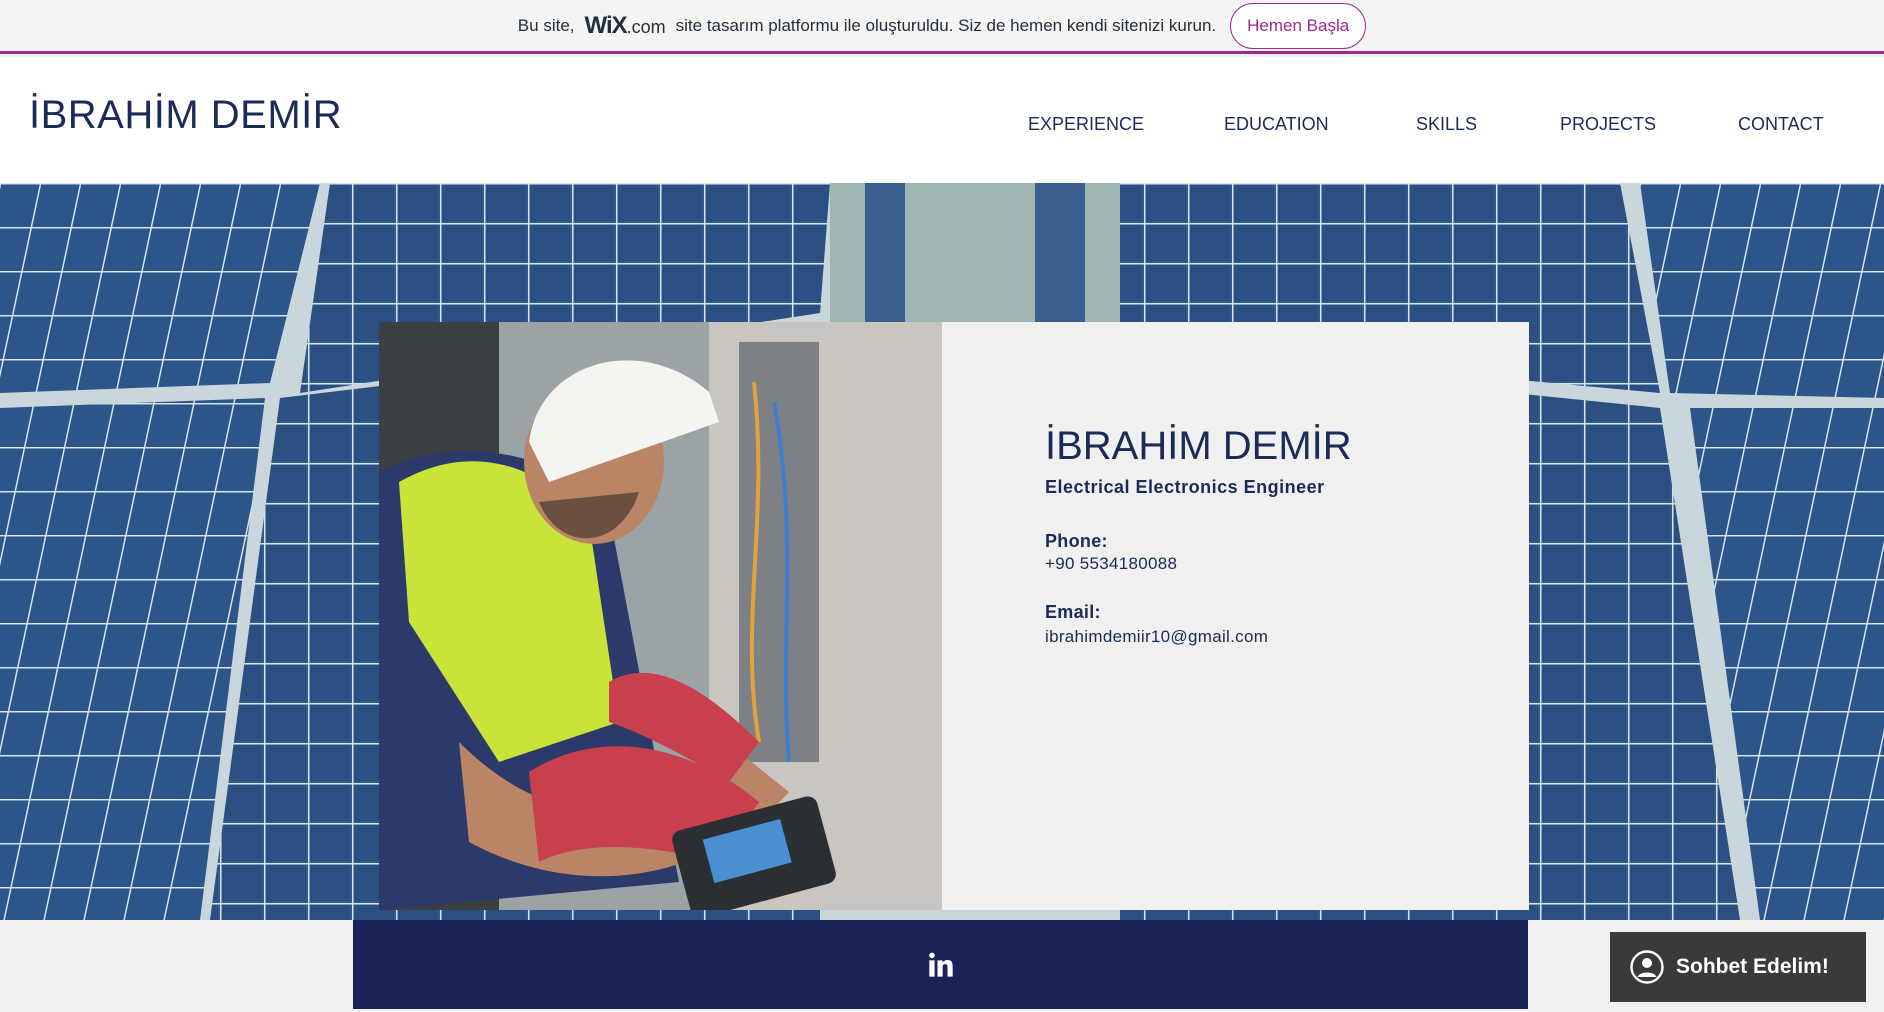 Image resolution: width=1884 pixels, height=1012 pixels. I want to click on profile-title: Electrical Electronics Engineer, so click(1185, 487).